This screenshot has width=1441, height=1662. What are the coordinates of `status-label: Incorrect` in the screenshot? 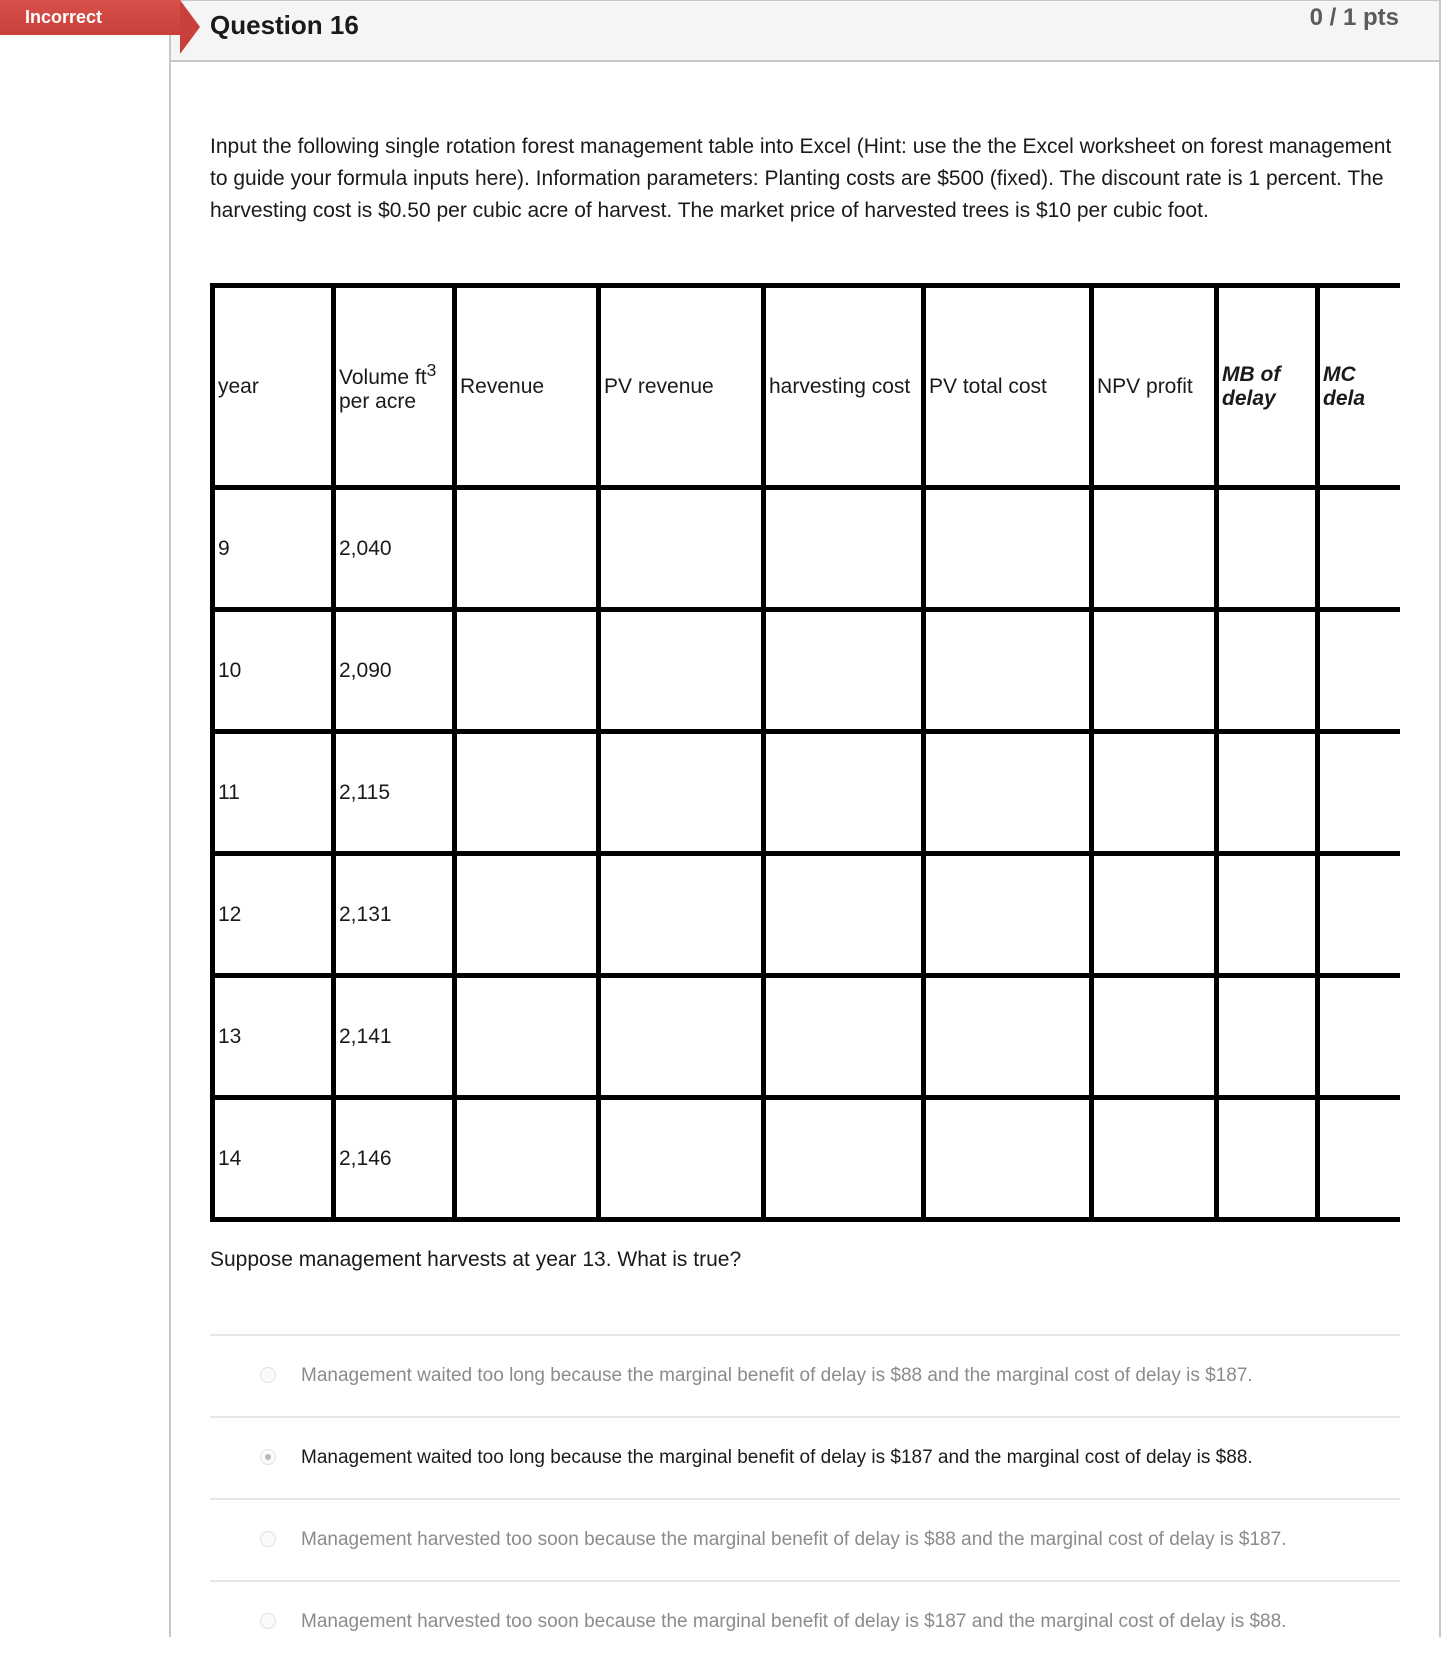 It's located at (64, 17).